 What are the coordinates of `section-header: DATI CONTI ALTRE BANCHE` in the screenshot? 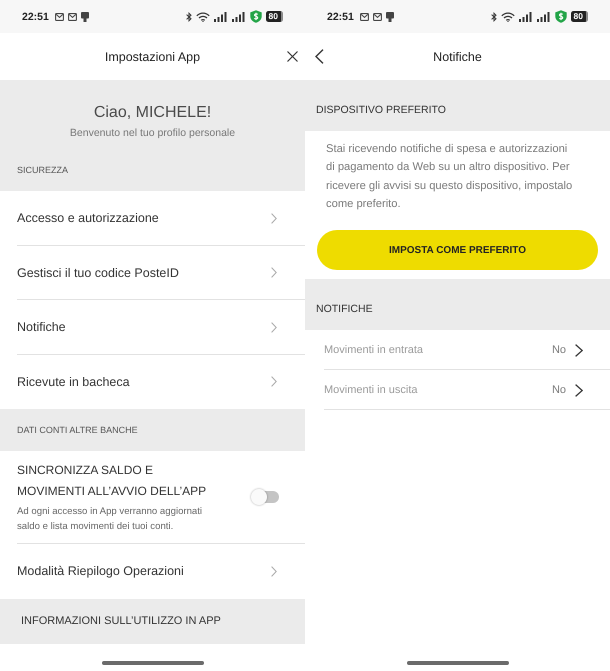 It's located at (152, 430).